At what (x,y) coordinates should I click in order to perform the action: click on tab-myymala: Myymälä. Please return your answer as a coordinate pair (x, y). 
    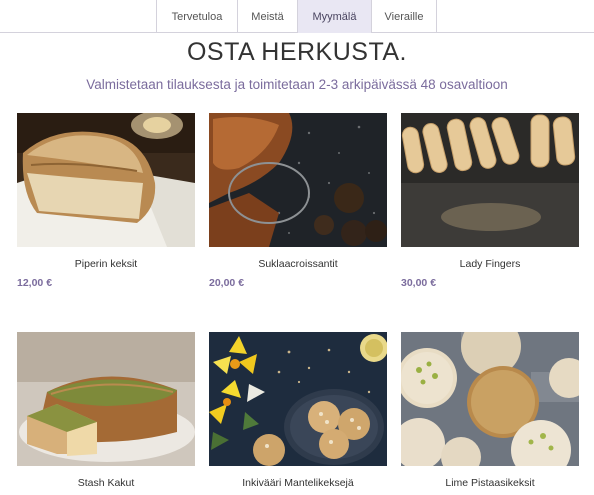
    Looking at the image, I should click on (334, 16).